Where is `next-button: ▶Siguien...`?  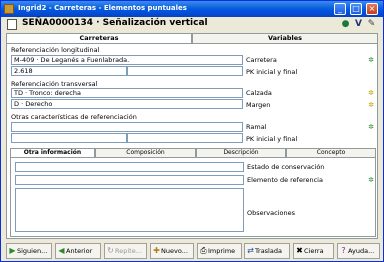 next-button: ▶Siguien... is located at coordinates (29, 251).